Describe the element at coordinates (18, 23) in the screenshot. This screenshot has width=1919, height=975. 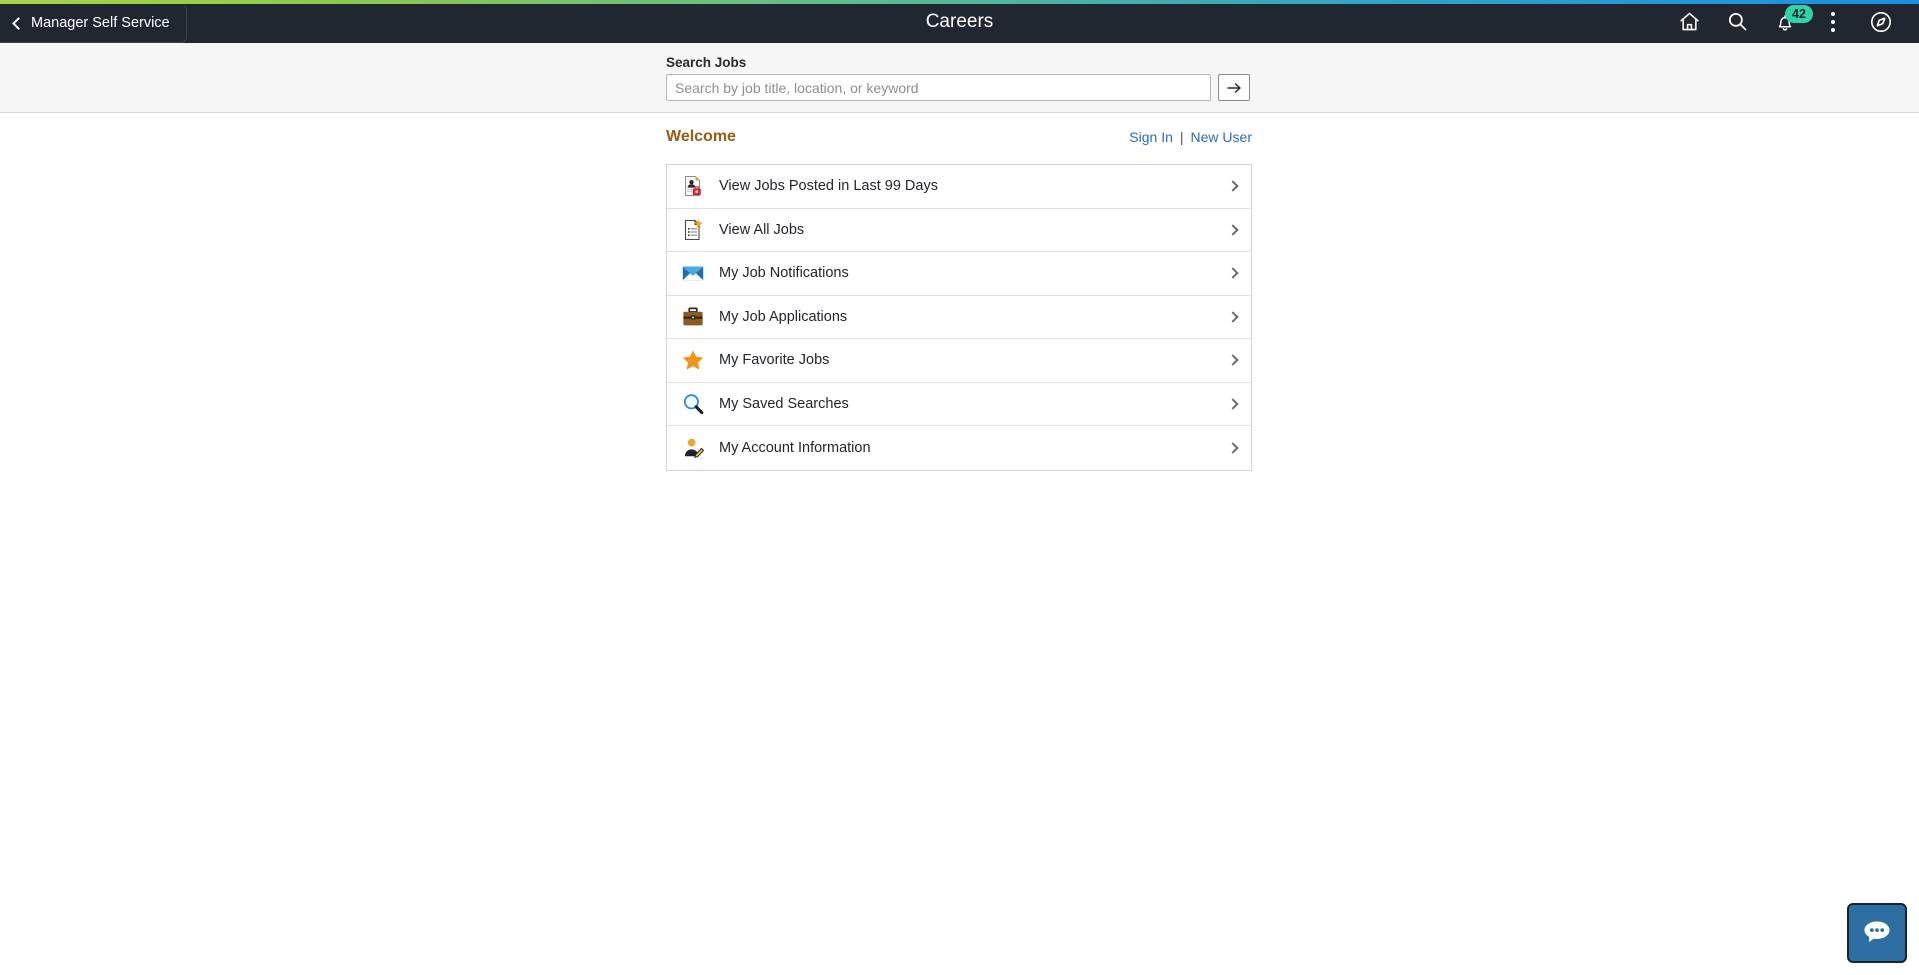
I see `chevron-left-icon` at that location.